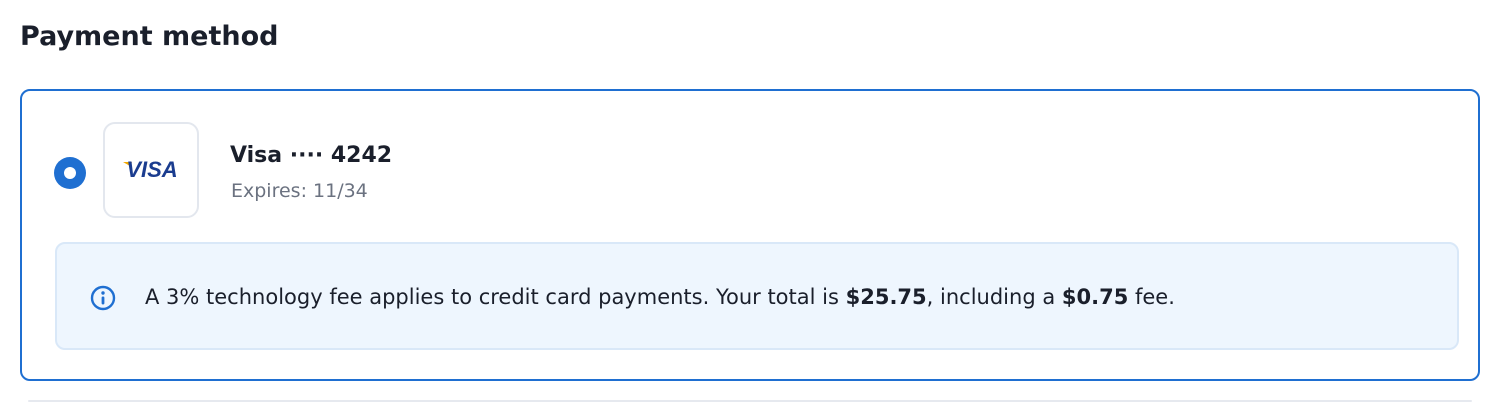 This screenshot has width=1508, height=402. I want to click on card-brand-tile: VISA, so click(151, 170).